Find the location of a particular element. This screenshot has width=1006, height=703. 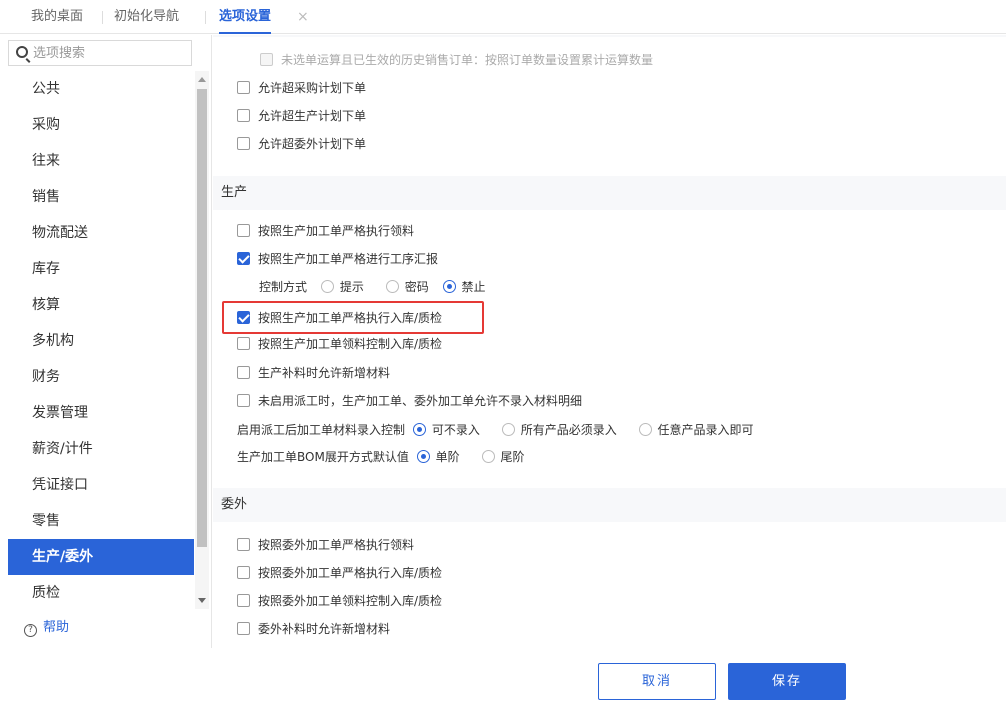

radio-label: 所有产品必须录入 is located at coordinates (568, 430).